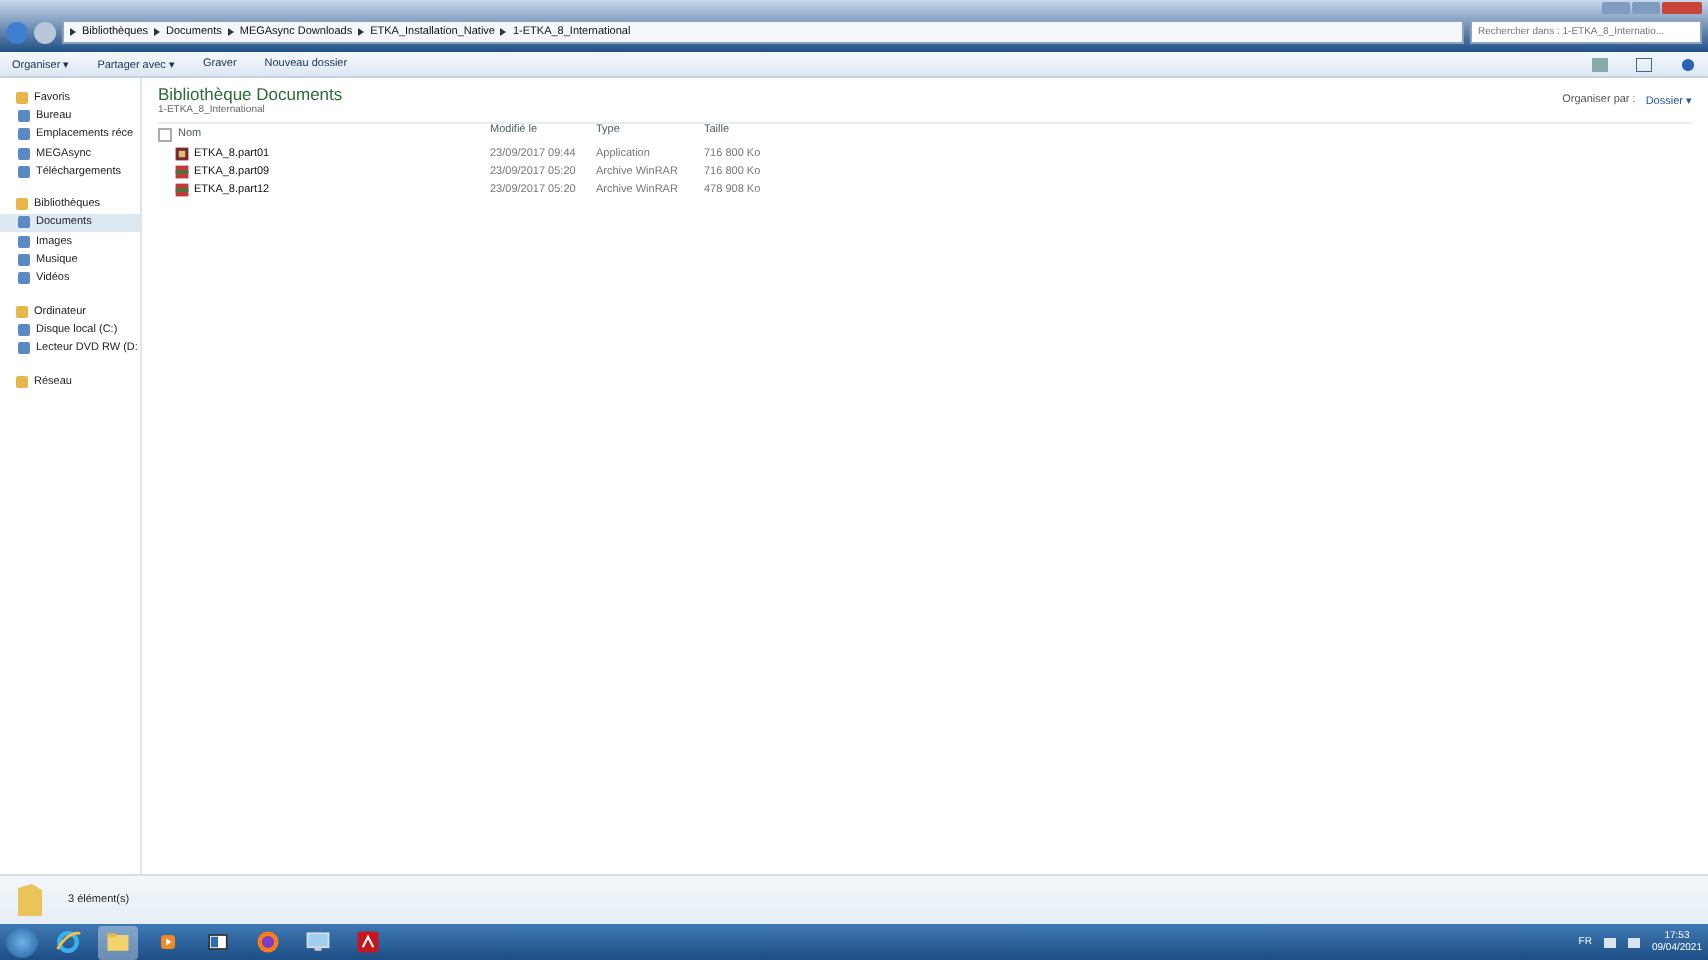 This screenshot has height=960, width=1708. Describe the element at coordinates (45, 32) in the screenshot. I see `forward-button` at that location.